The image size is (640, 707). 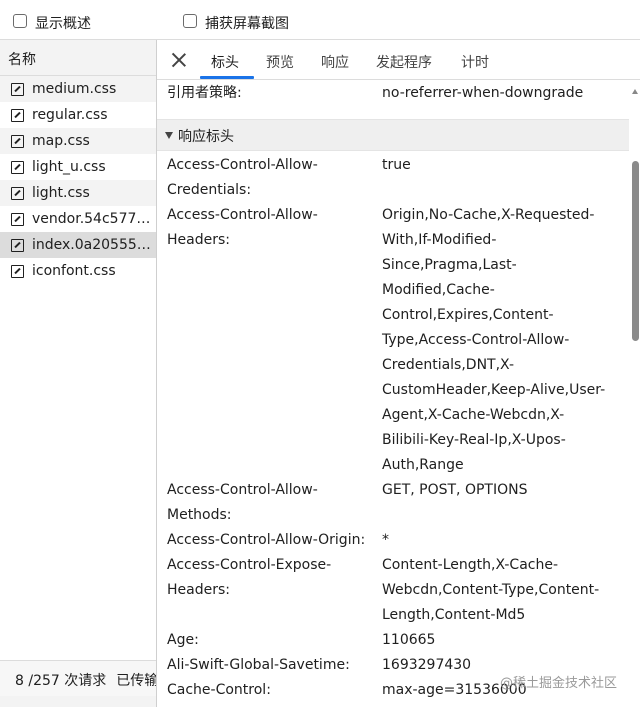 I want to click on header-key: Access-Control-Allow- Credentials:, so click(x=242, y=177).